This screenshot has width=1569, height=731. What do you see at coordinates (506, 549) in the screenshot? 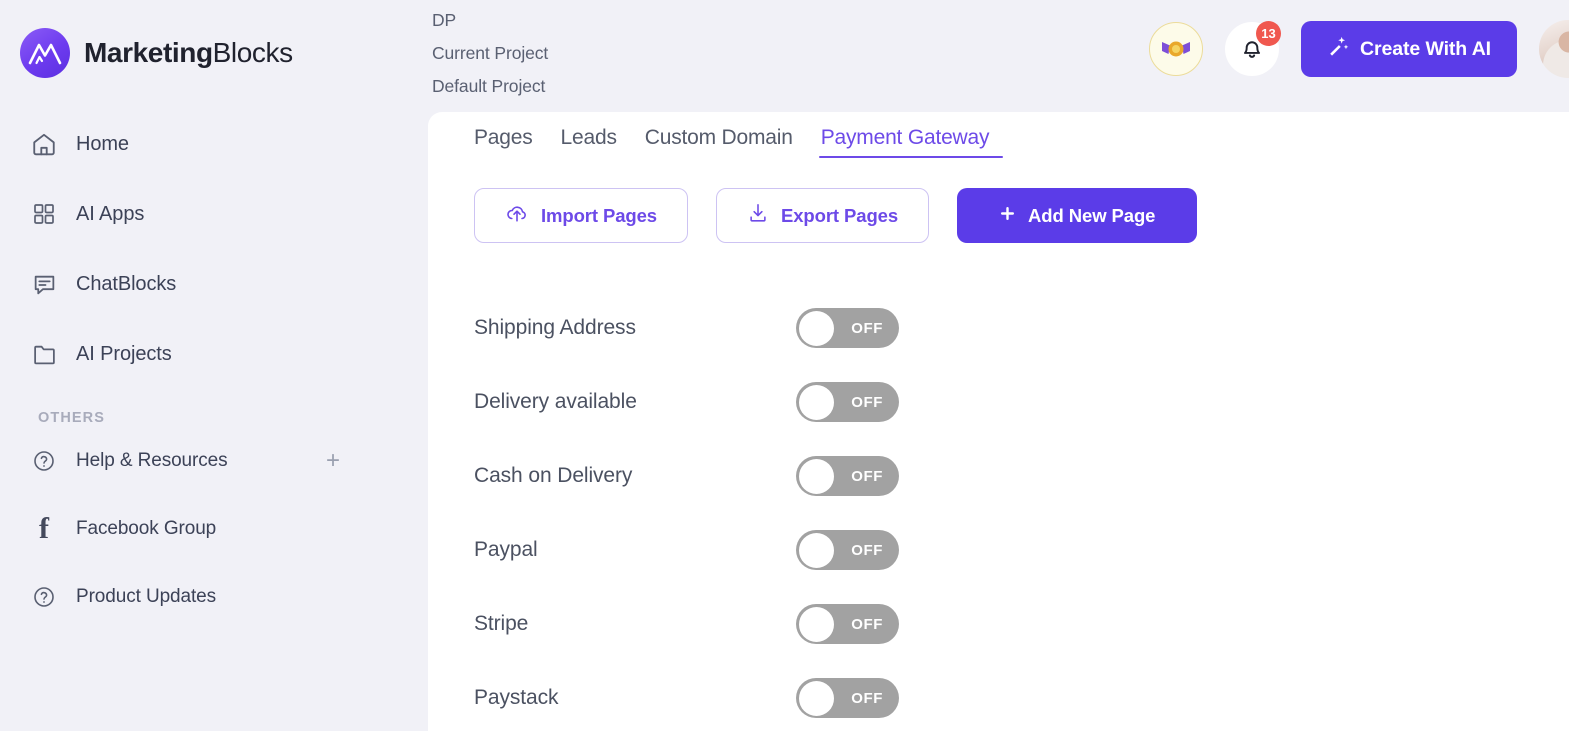
I see `setting-label: Paypal` at bounding box center [506, 549].